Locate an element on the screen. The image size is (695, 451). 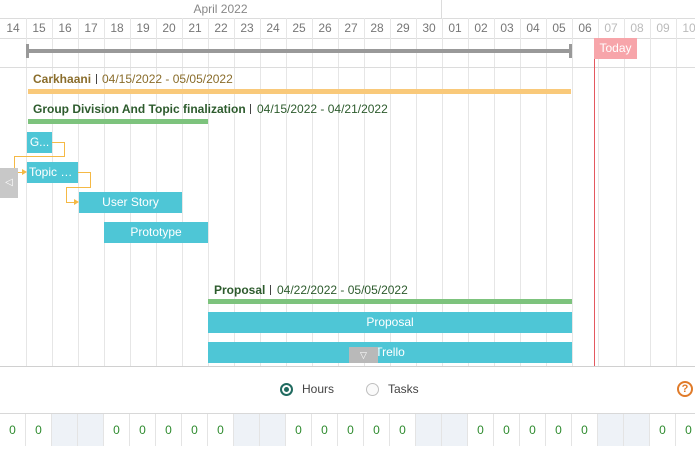
group-label-division: Group Division And Topic finalization is located at coordinates (139, 109).